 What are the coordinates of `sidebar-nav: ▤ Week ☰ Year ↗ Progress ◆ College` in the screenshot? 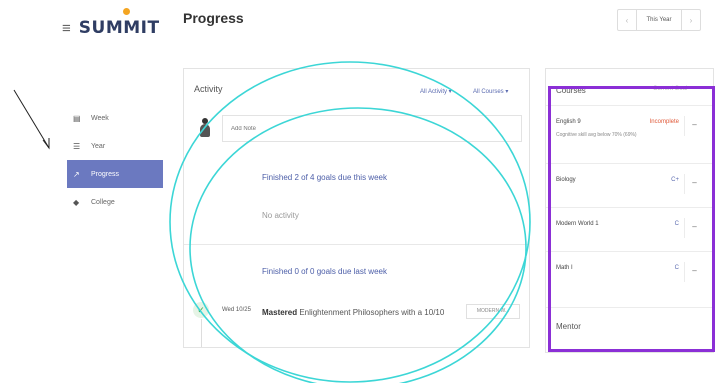 It's located at (115, 160).